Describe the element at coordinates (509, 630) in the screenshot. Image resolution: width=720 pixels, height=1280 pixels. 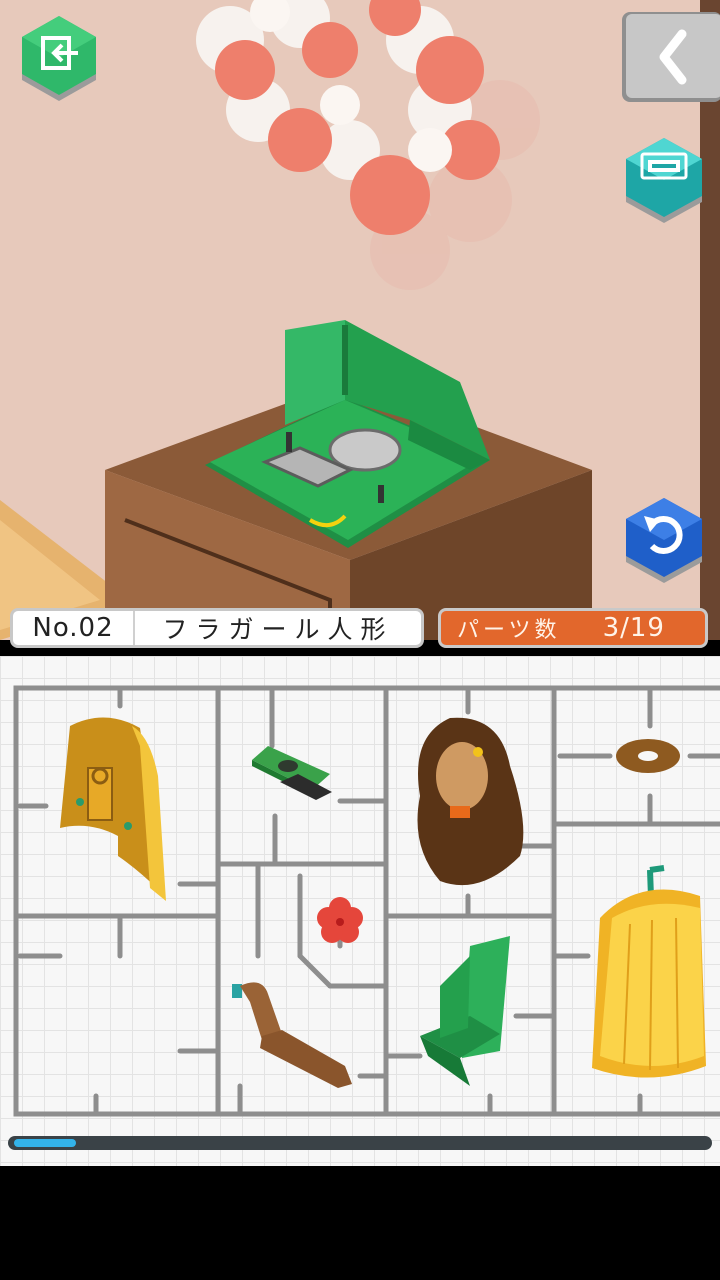
I see `parts-label: パーツ数` at that location.